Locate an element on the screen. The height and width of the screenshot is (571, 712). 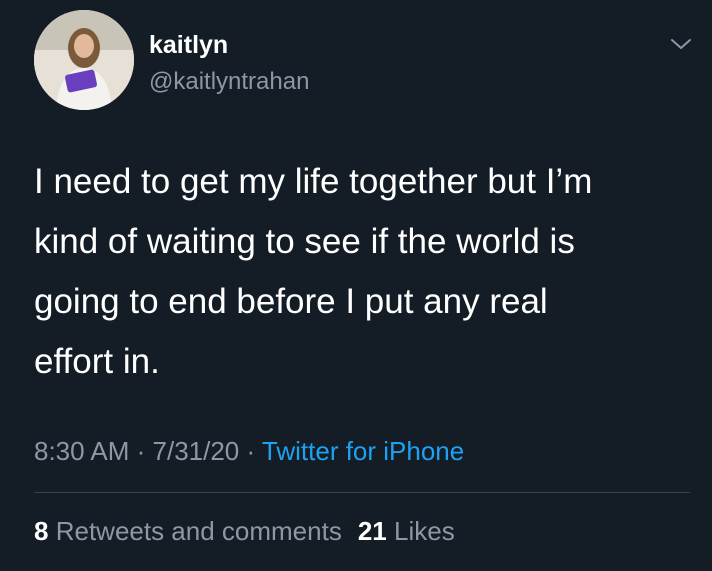
display-name: kaitlyn is located at coordinates (188, 45).